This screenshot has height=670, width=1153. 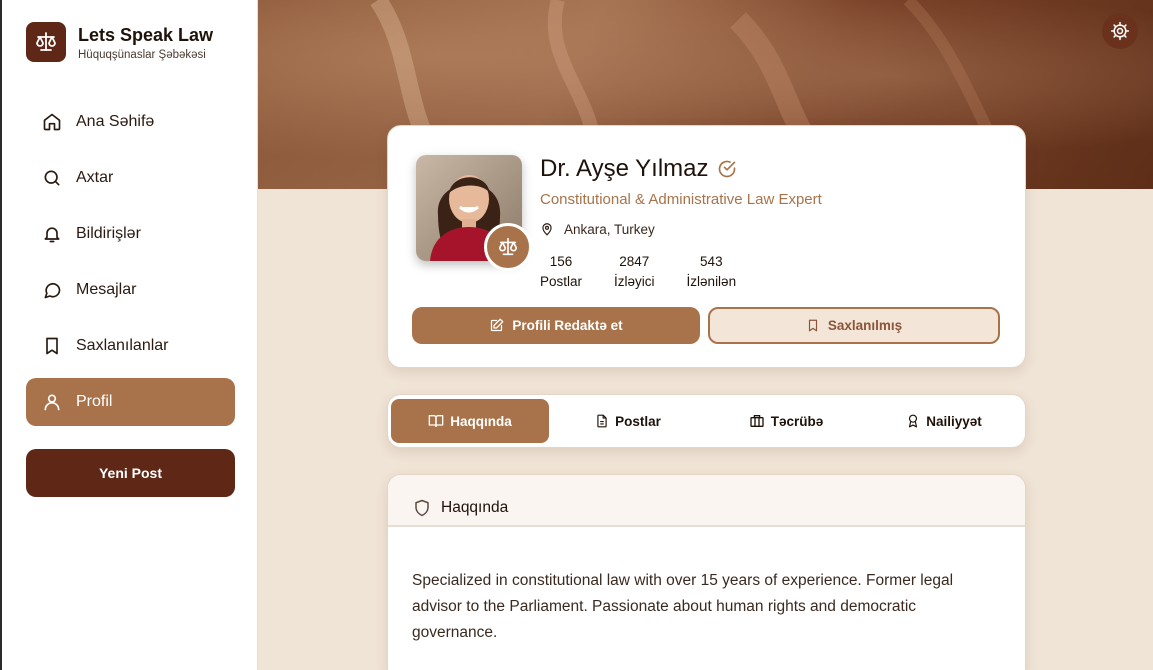 I want to click on edit-profile-button: Profili Redaktə et, so click(x=556, y=325).